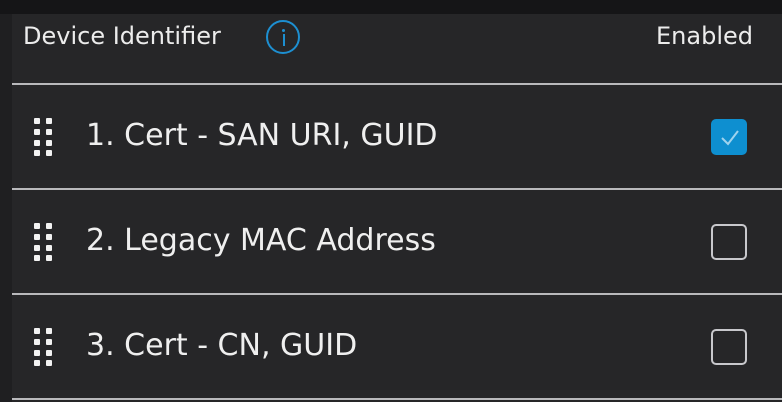 The image size is (782, 402). I want to click on column-header-enabled: Enabled, so click(704, 36).